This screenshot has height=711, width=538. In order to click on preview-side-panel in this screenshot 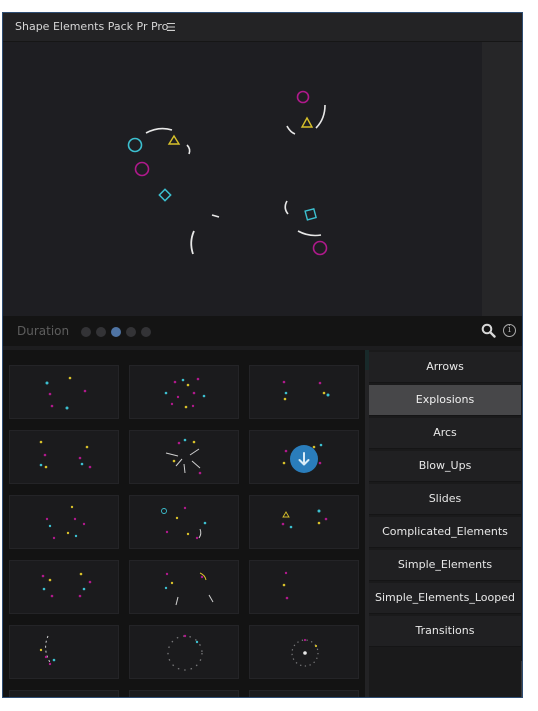, I will do `click(502, 179)`.